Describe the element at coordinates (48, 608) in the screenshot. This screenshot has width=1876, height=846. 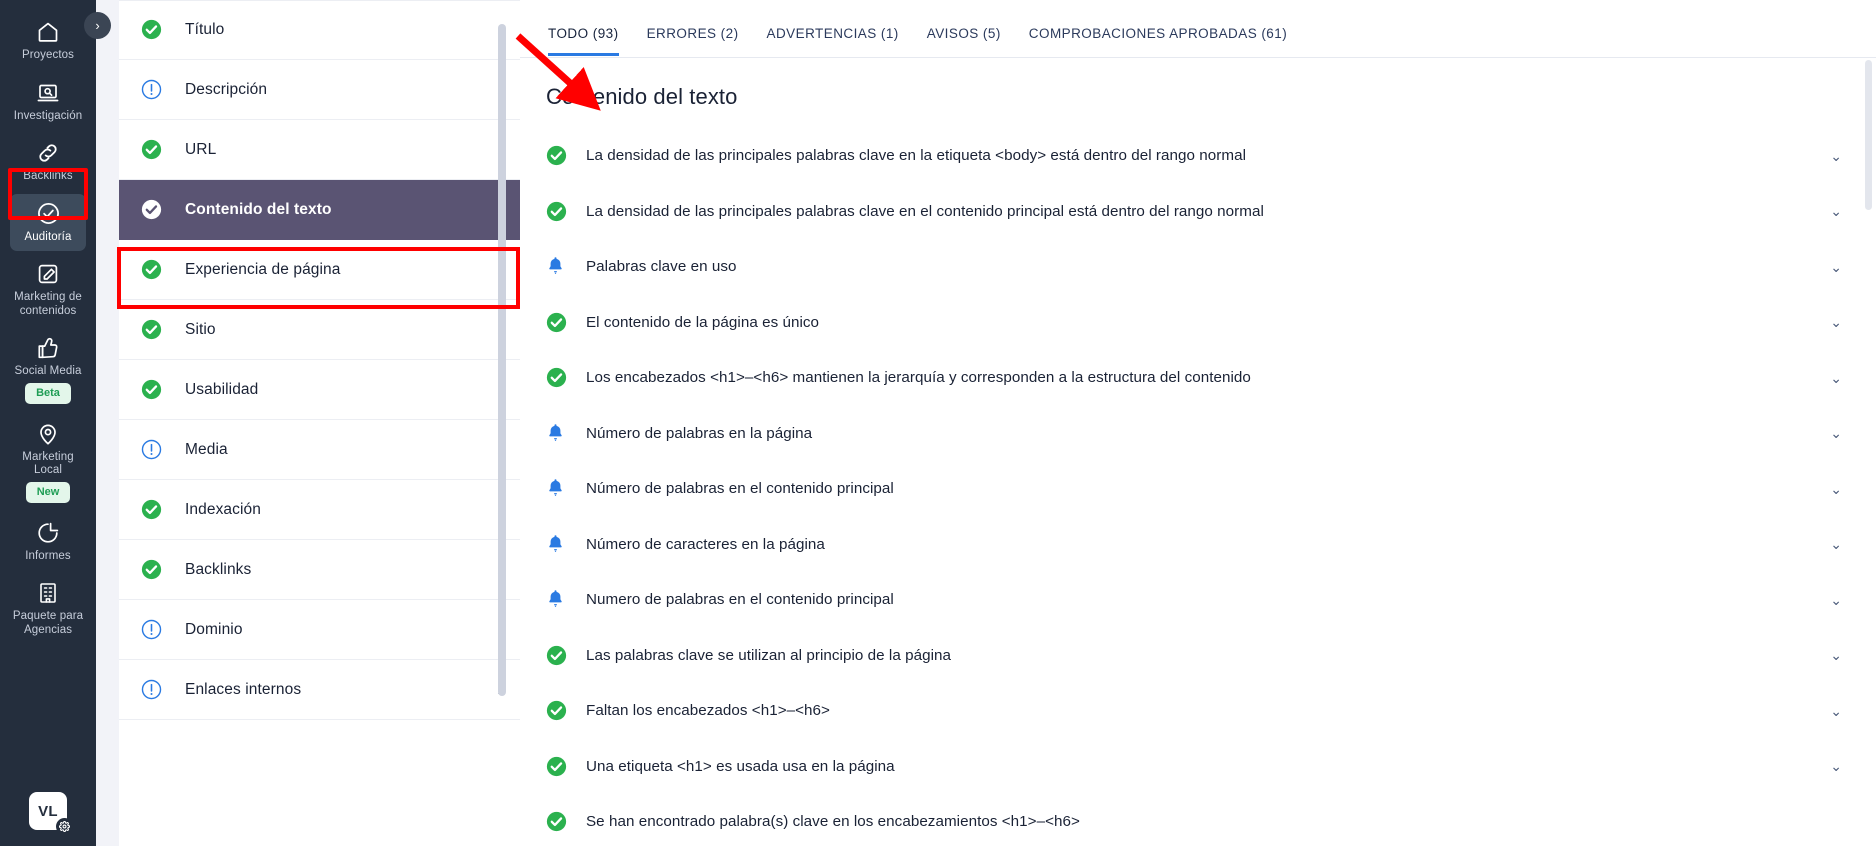
I see `rail-item-paquete-para-agencias: Paquete para Agencias` at that location.